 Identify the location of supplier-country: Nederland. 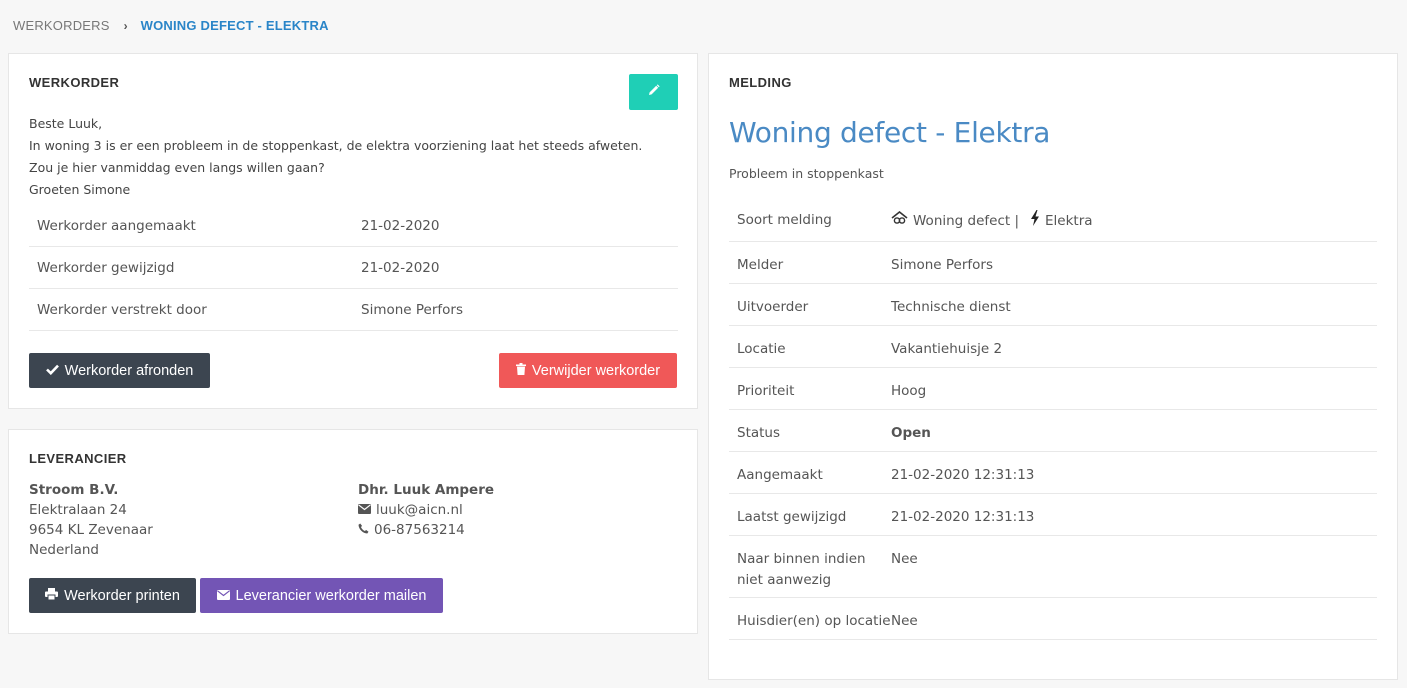
(64, 550).